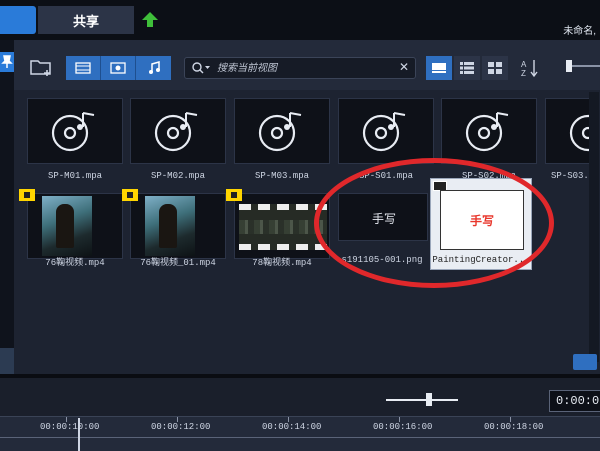 The image size is (600, 451). What do you see at coordinates (74, 176) in the screenshot?
I see `item-caption: SP-M01.mpa` at bounding box center [74, 176].